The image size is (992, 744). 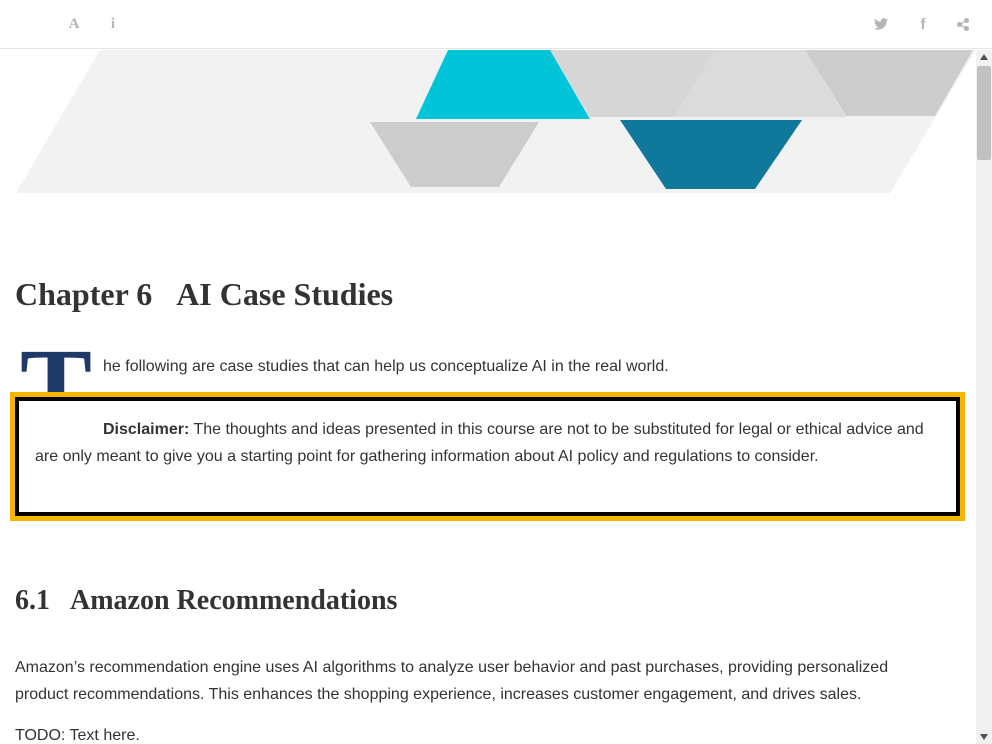 I want to click on vertical-scrollbar, so click(x=984, y=397).